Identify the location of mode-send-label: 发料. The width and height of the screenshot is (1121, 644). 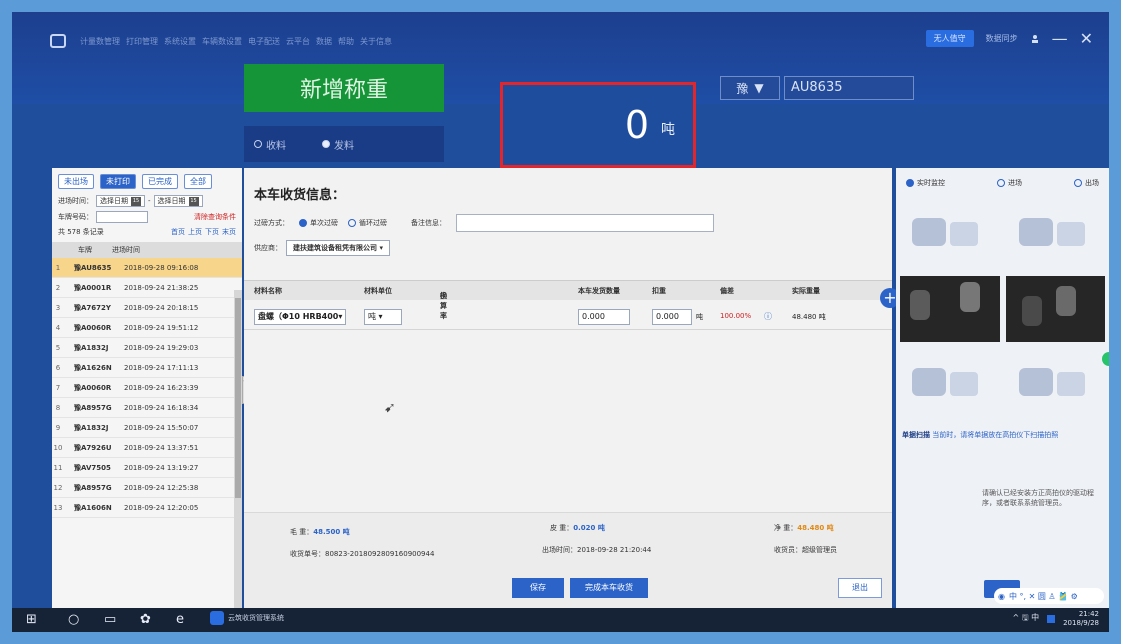
(344, 146).